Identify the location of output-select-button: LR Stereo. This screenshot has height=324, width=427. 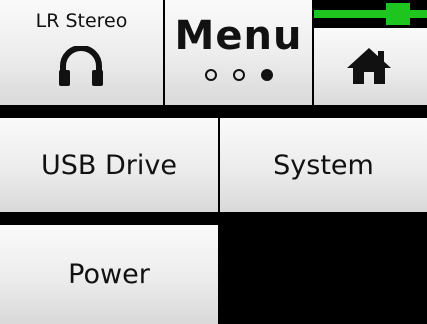
(81, 52).